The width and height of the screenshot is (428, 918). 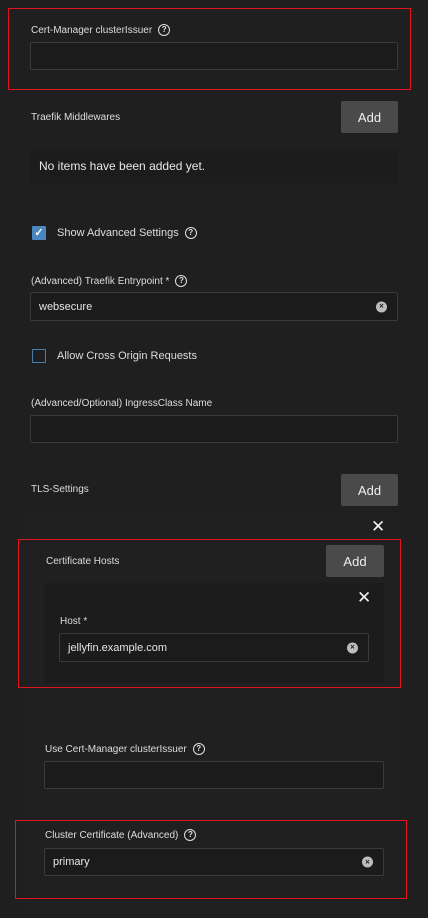 I want to click on cluster-certificate-label-row: Cluster Certificate (Advanced) ?, so click(x=121, y=835).